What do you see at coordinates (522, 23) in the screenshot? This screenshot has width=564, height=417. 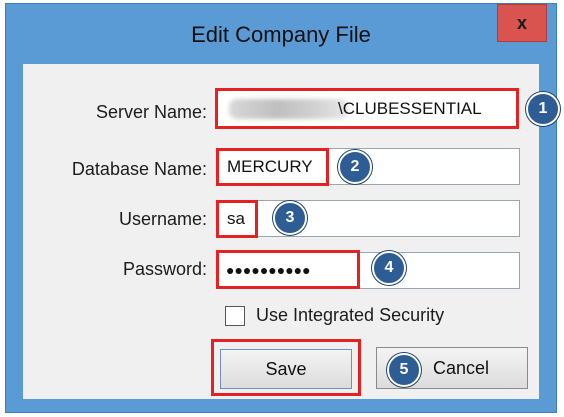 I see `close-button: x` at bounding box center [522, 23].